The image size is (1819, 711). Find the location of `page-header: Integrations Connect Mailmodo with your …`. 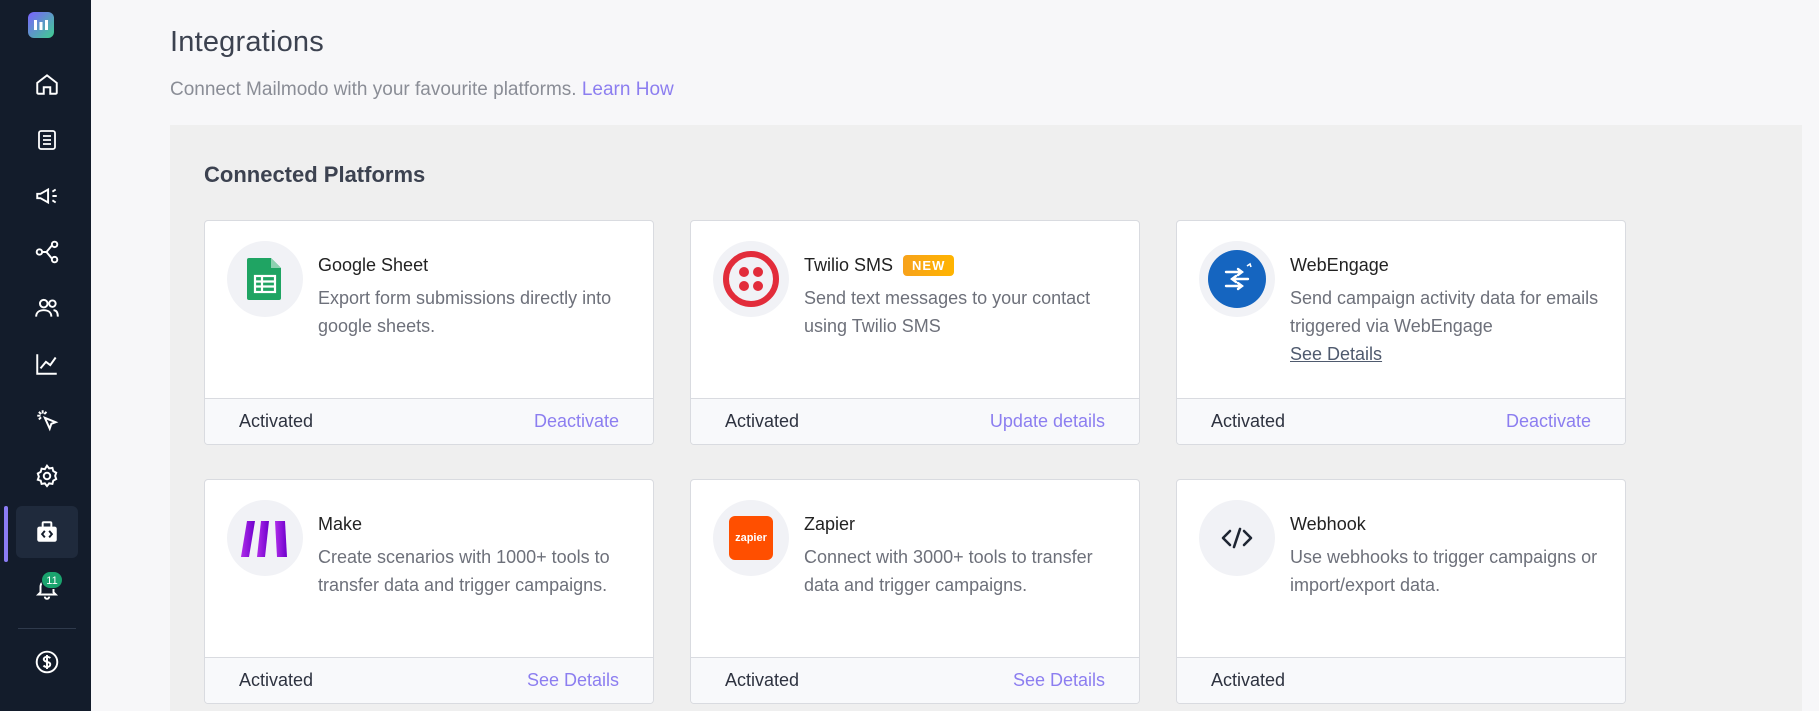

page-header: Integrations Connect Mailmodo with your … is located at coordinates (422, 63).